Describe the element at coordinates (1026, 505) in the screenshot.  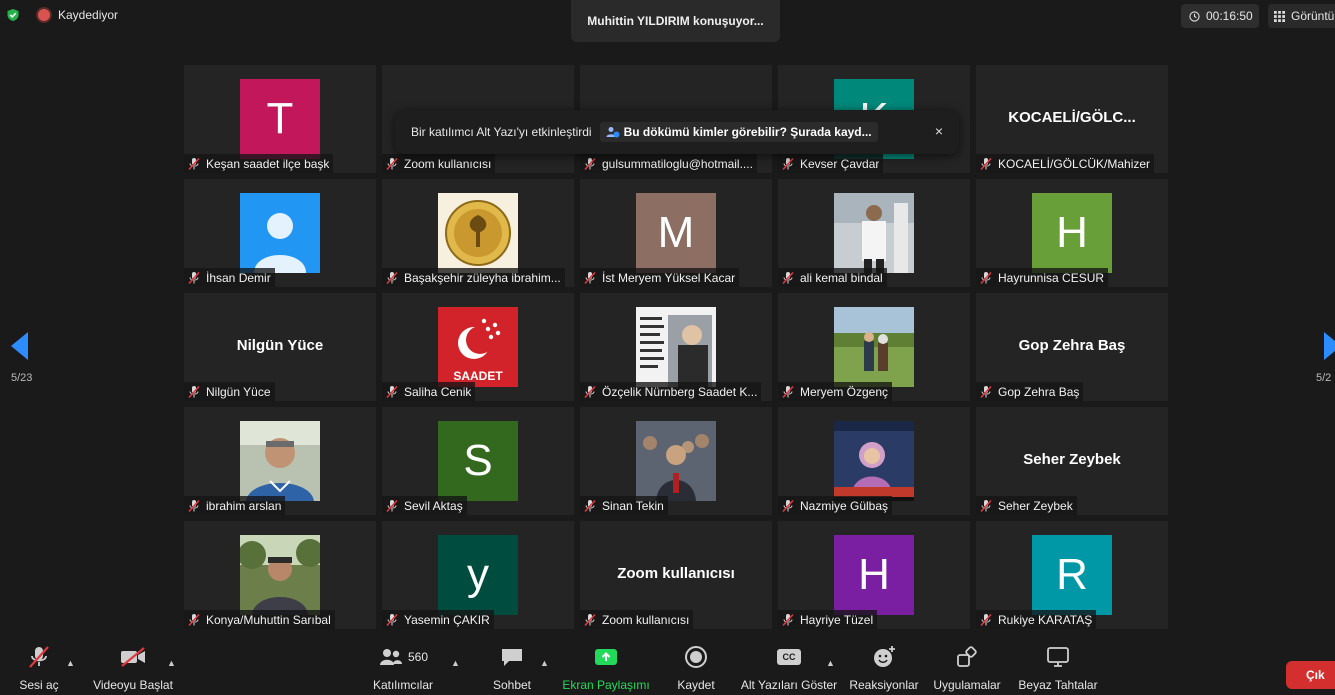
I see `participant-nameplate: Seher Zeybek` at that location.